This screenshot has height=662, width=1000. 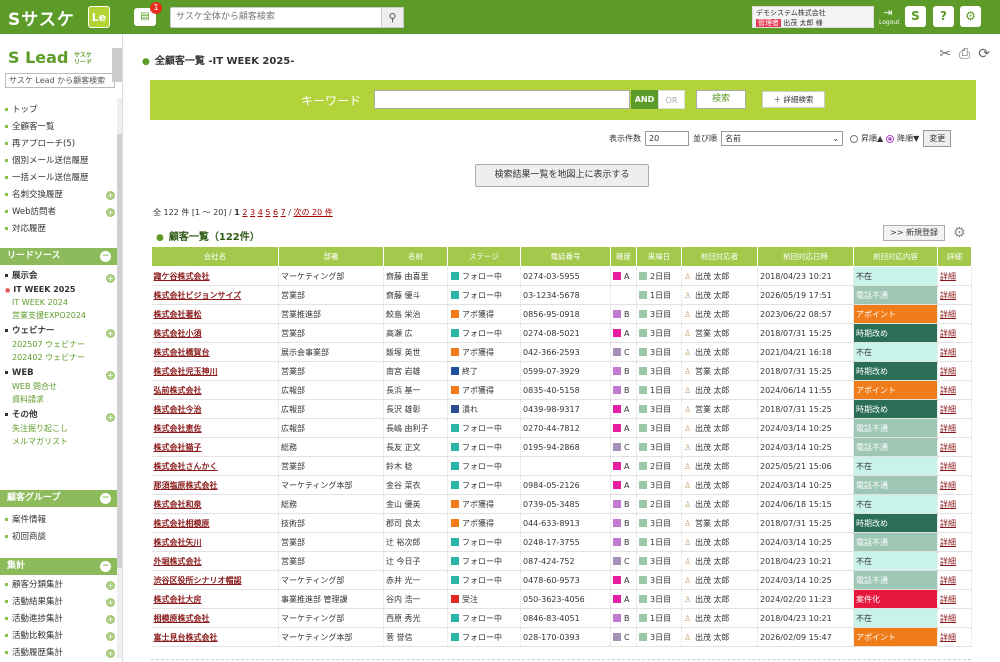 I want to click on company-name-cell: 富士見台株式会社, so click(x=215, y=637).